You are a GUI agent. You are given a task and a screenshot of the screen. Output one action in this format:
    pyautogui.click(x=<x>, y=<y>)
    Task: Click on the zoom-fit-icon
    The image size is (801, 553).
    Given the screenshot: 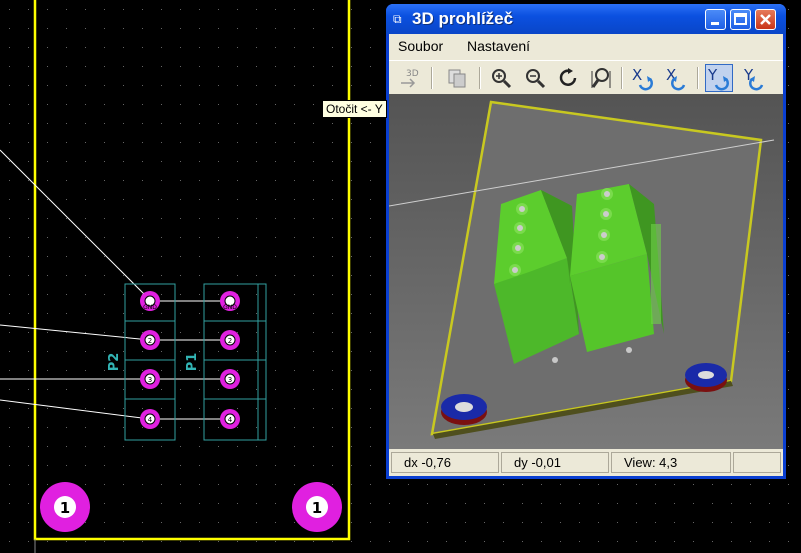 What is the action you would take?
    pyautogui.click(x=601, y=78)
    